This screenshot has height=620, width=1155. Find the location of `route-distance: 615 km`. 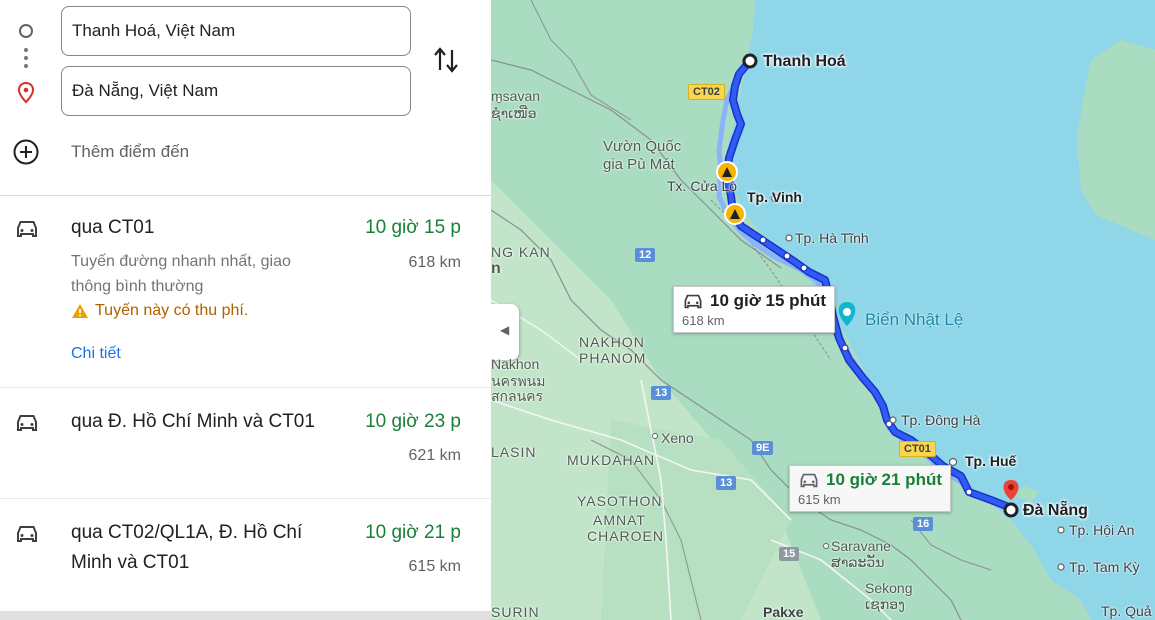

route-distance: 615 km is located at coordinates (434, 566).